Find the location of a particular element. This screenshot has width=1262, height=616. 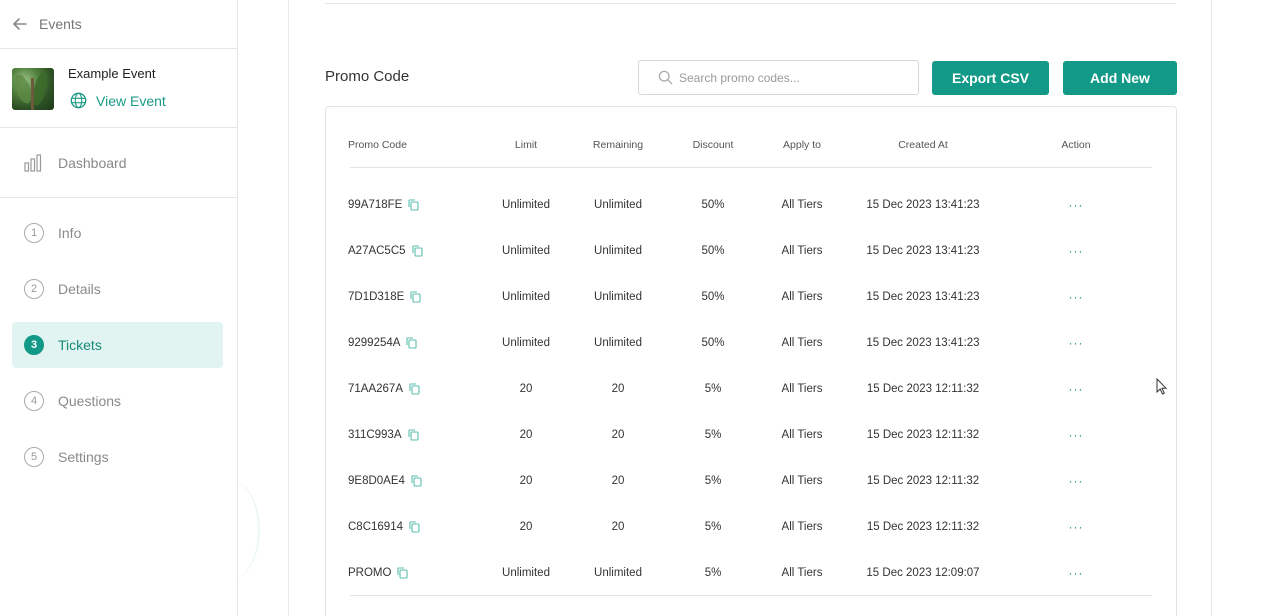

sidebar-item-questions: 4 Questions is located at coordinates (117, 401).